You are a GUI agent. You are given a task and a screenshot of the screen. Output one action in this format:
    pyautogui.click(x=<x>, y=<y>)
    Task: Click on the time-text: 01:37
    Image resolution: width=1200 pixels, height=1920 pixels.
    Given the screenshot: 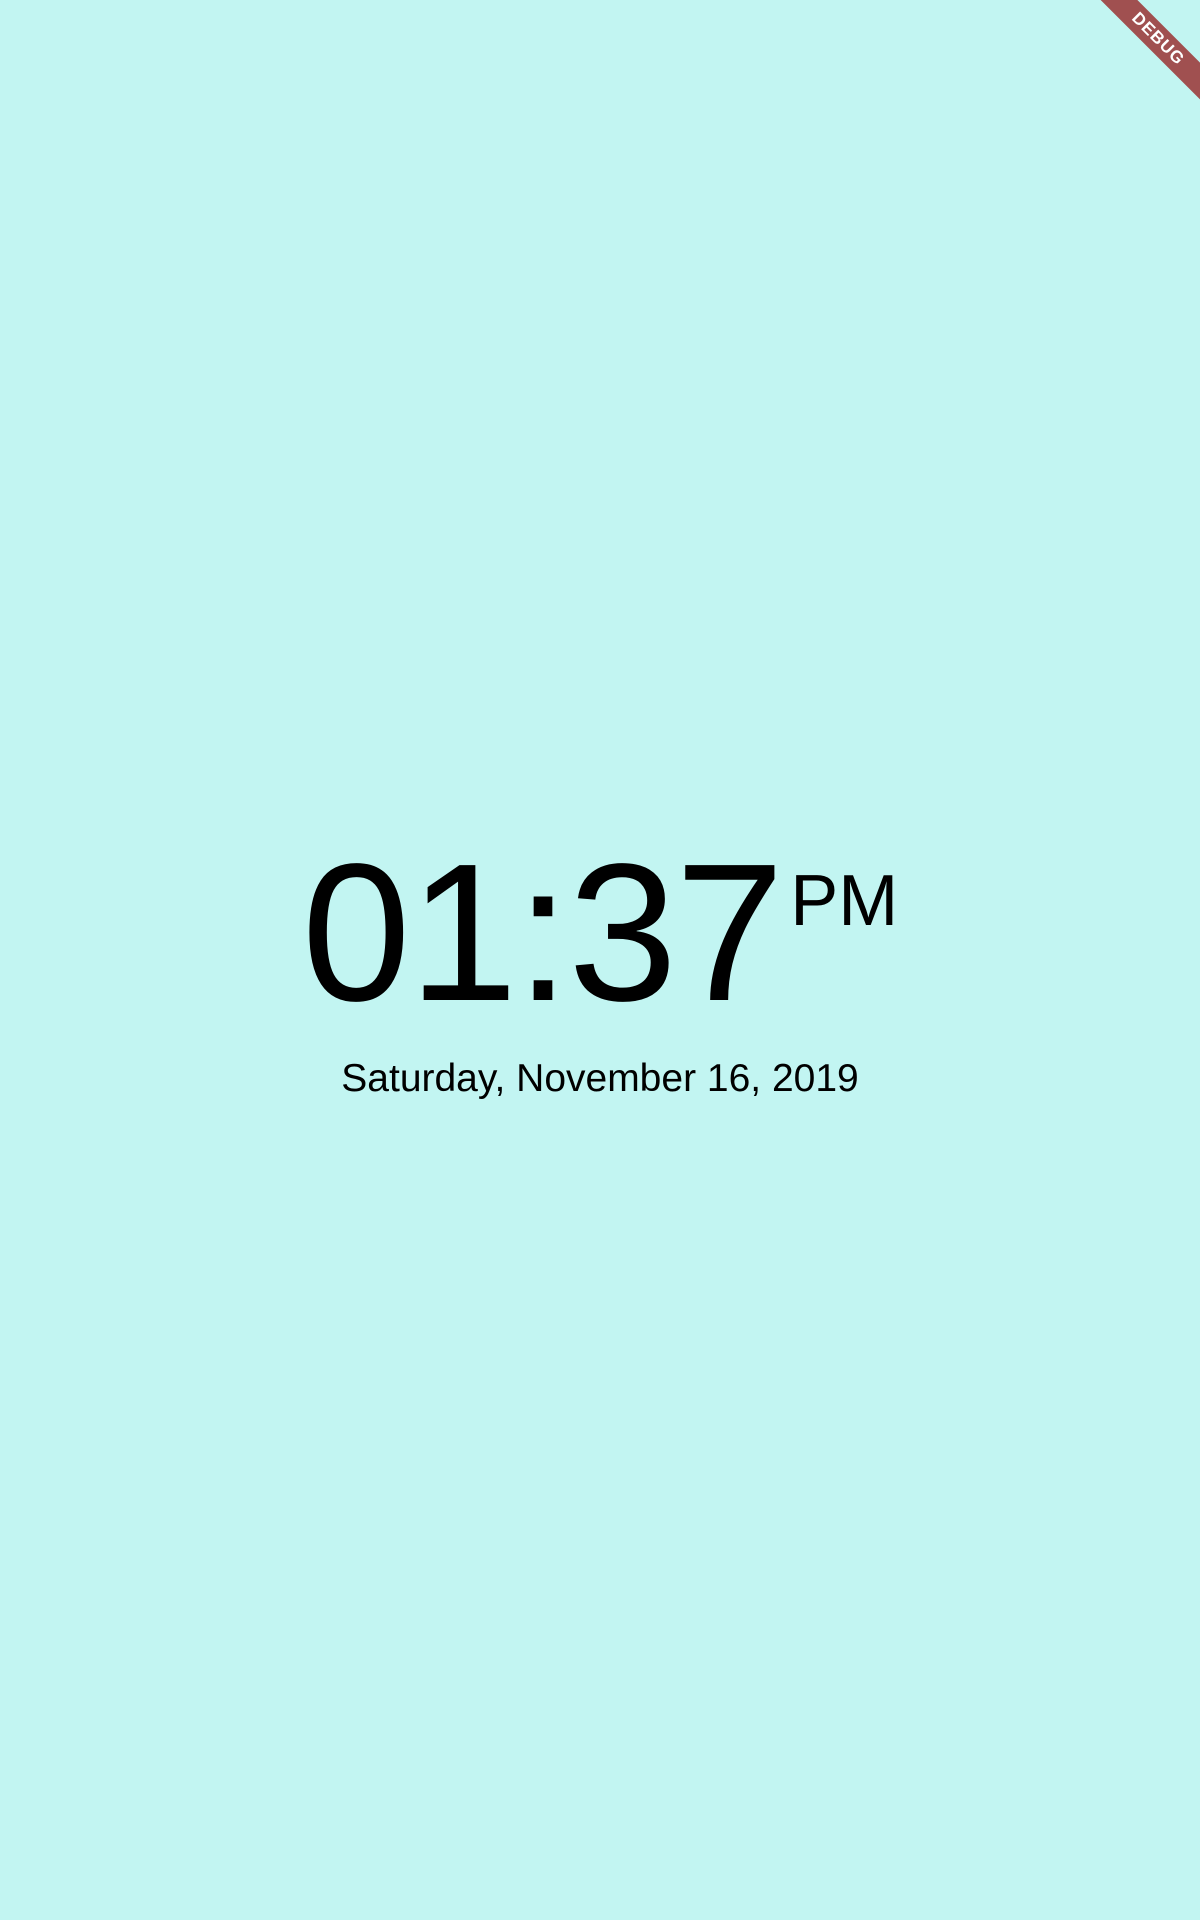 What is the action you would take?
    pyautogui.click(x=542, y=932)
    